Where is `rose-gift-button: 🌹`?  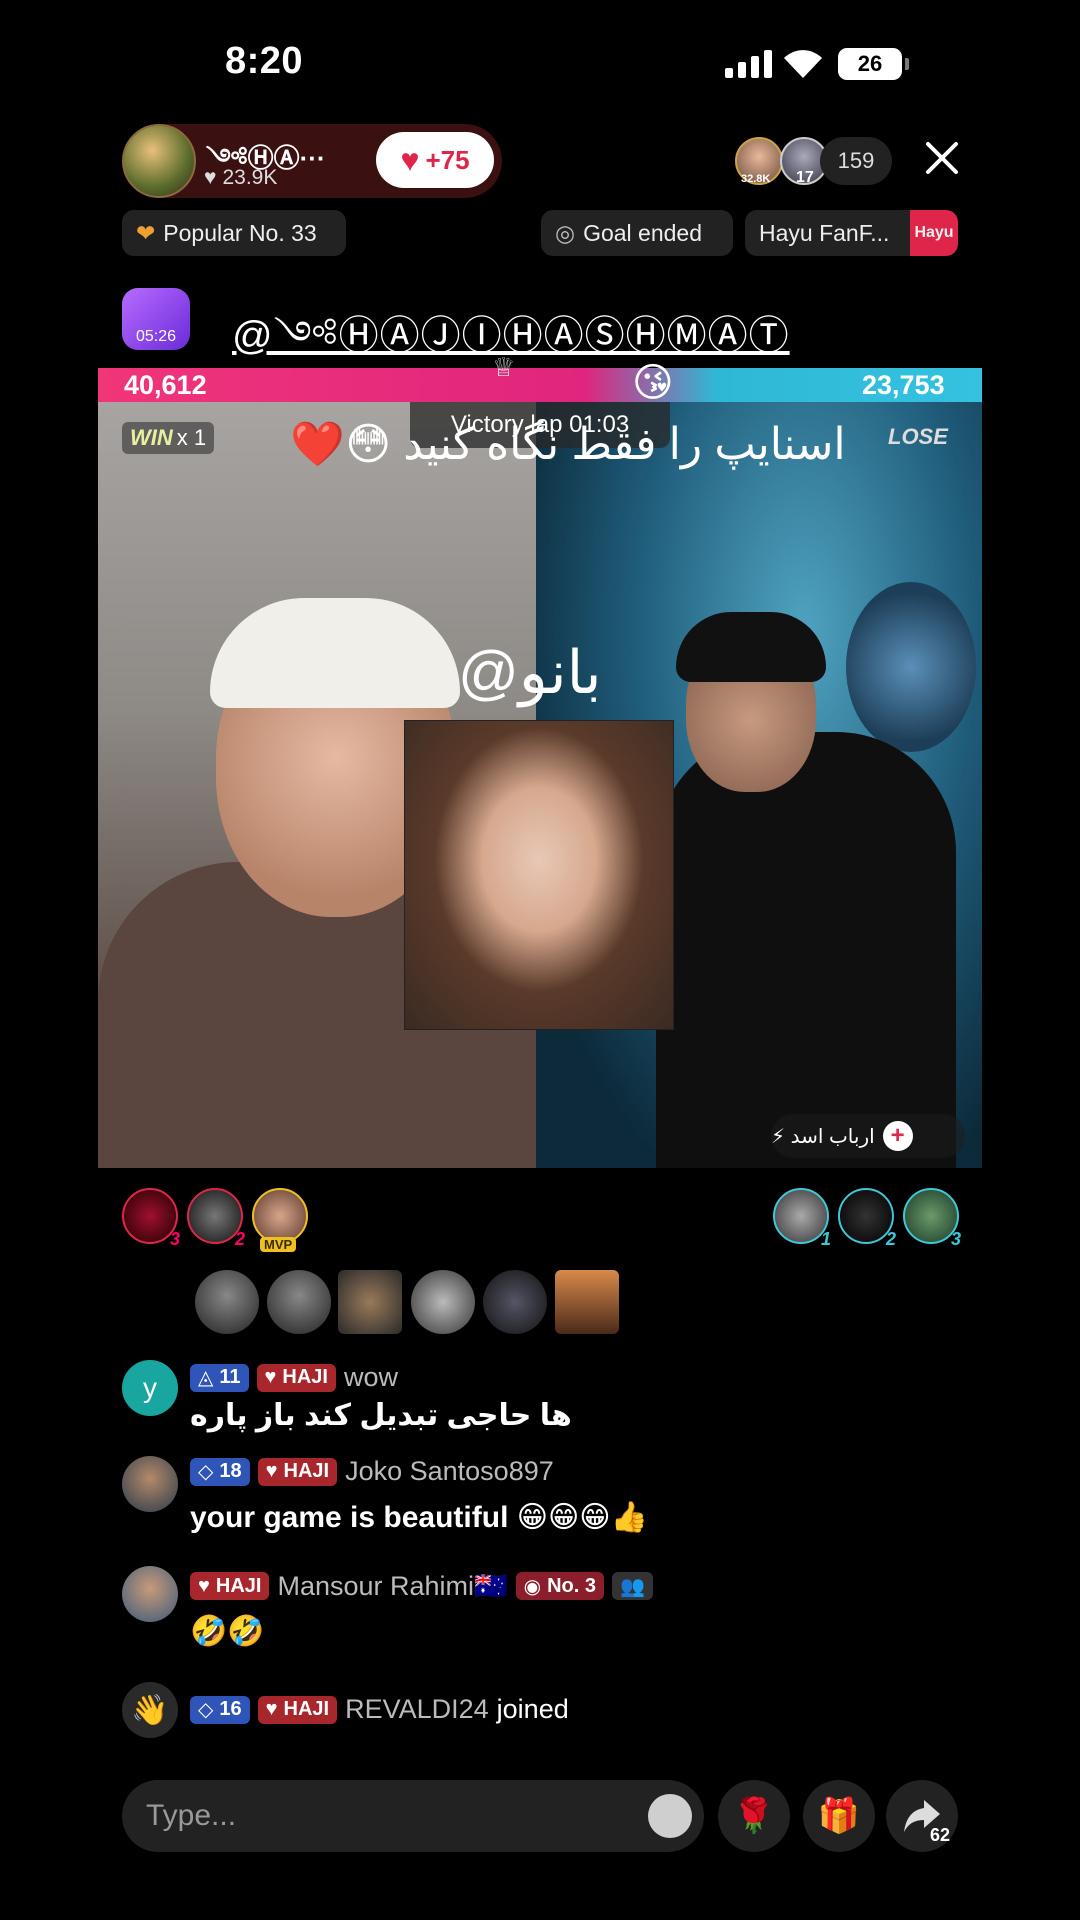 rose-gift-button: 🌹 is located at coordinates (754, 1816).